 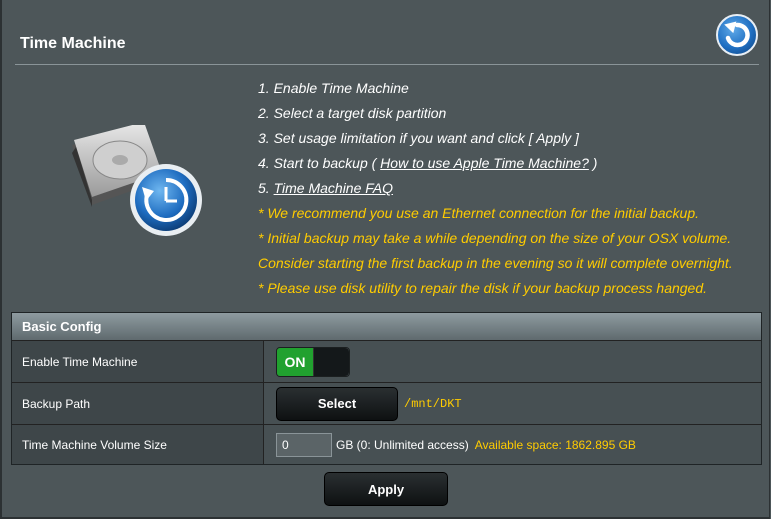 I want to click on step-4-suffix: ), so click(x=593, y=163).